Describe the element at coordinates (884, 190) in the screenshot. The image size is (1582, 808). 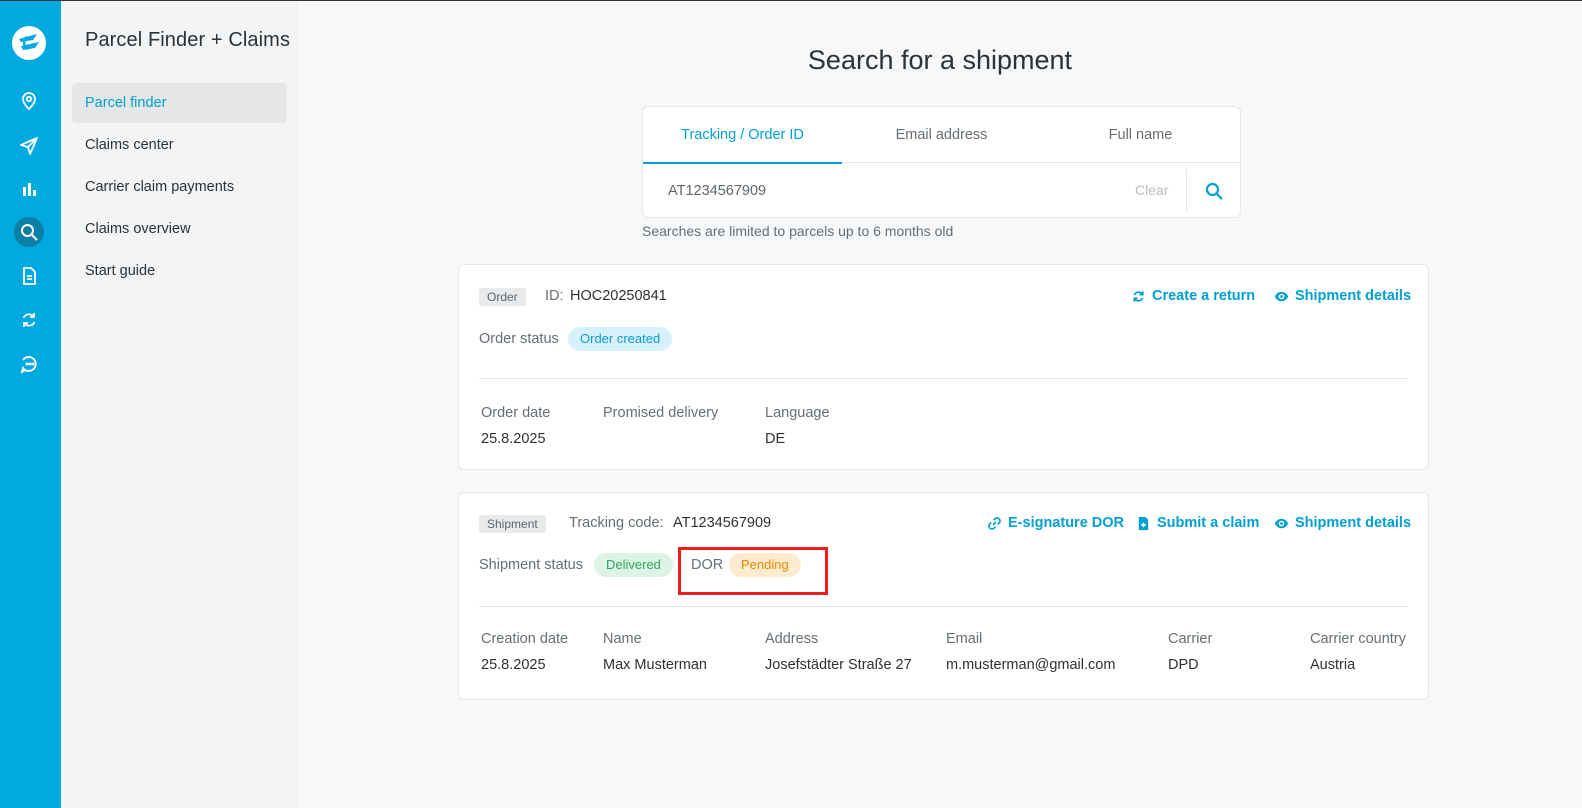
I see `search-input` at that location.